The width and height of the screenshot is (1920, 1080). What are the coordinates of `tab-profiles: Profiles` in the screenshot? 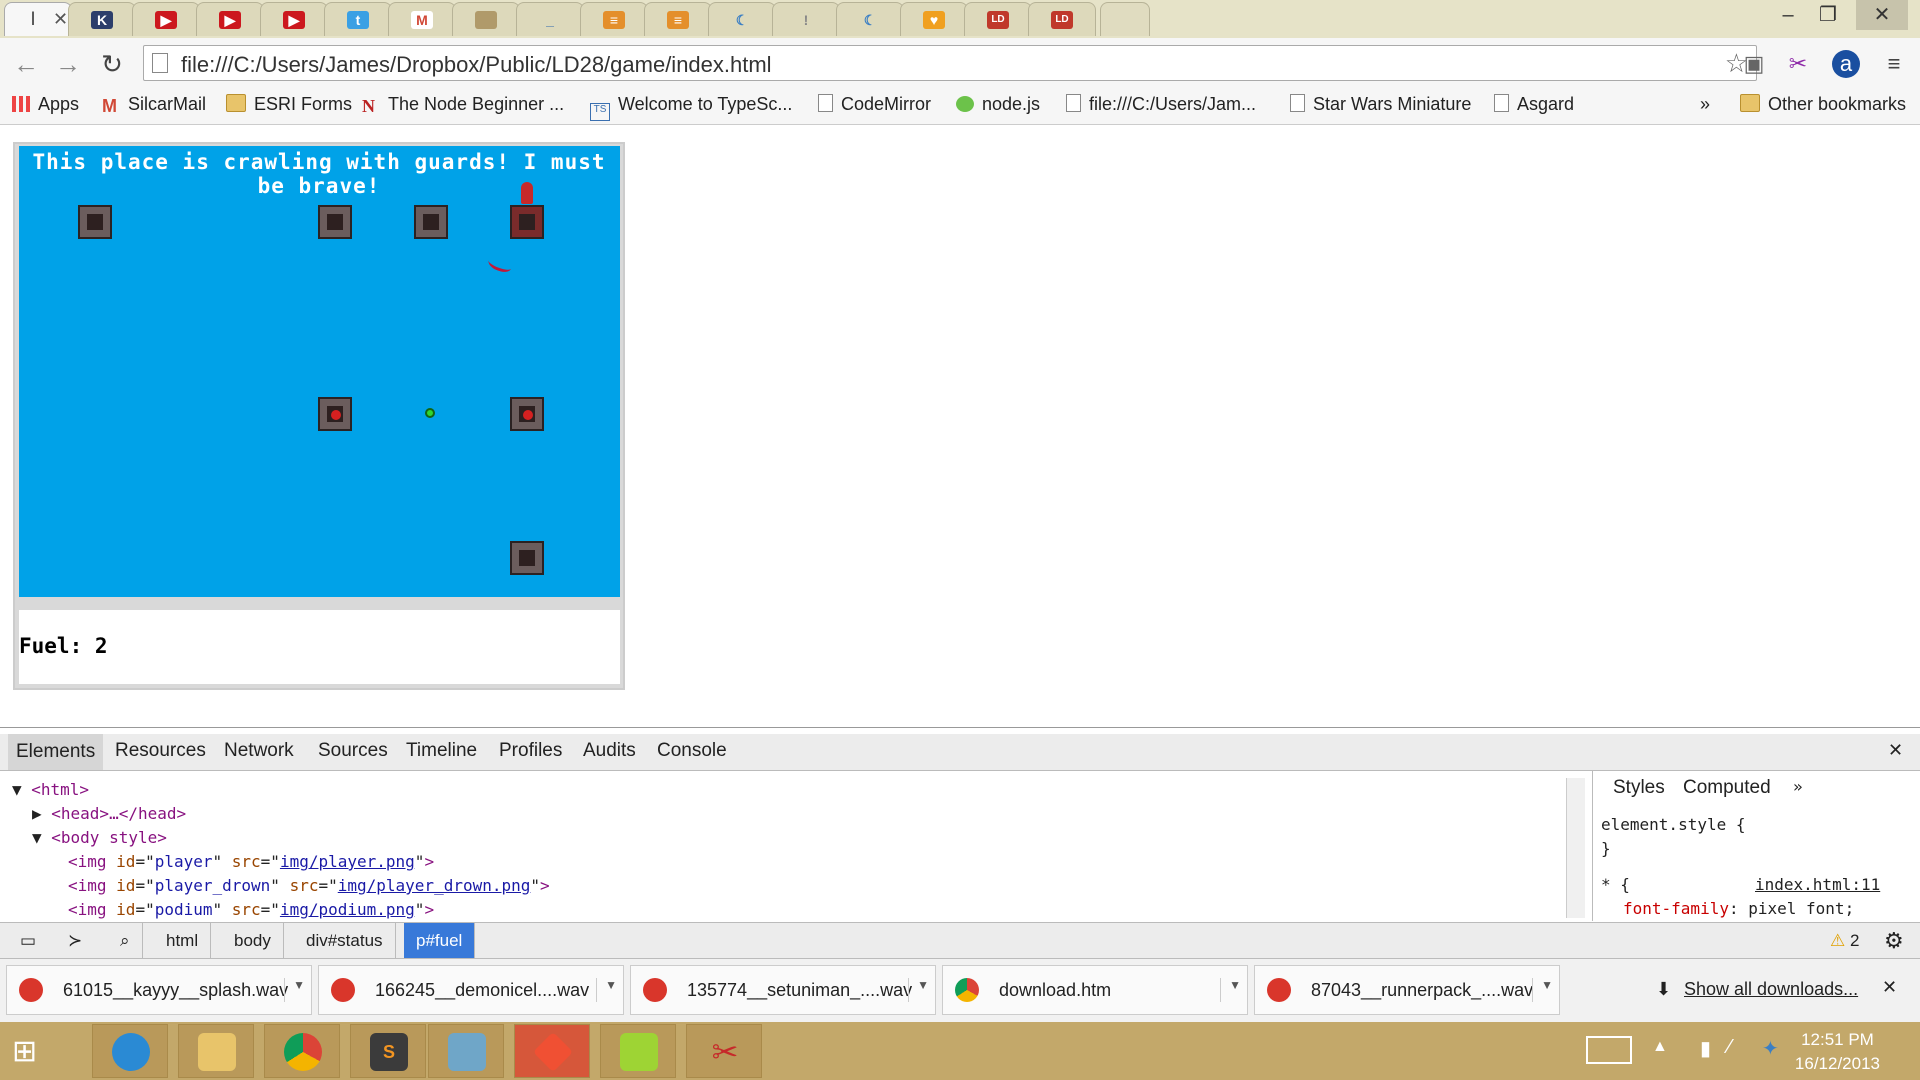 It's located at (530, 751).